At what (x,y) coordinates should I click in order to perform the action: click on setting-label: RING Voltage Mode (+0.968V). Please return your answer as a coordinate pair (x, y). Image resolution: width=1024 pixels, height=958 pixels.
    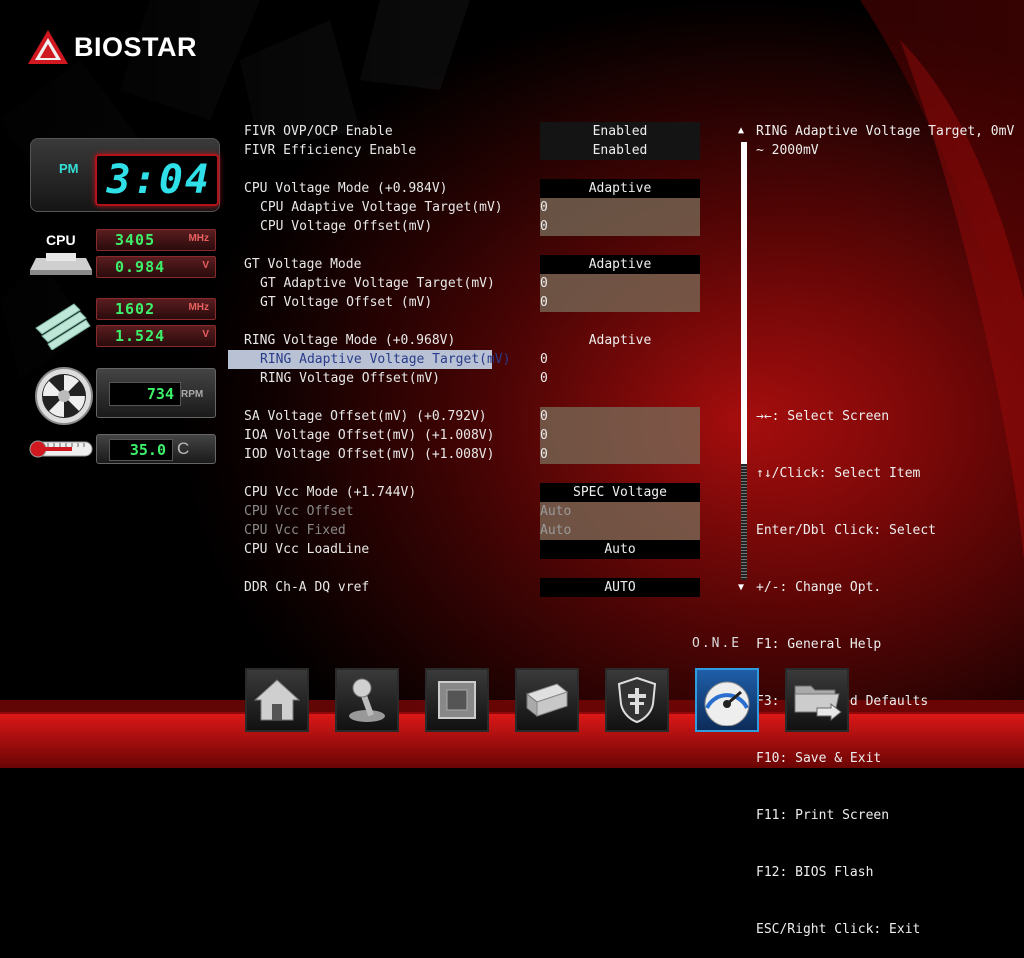
    Looking at the image, I should click on (350, 340).